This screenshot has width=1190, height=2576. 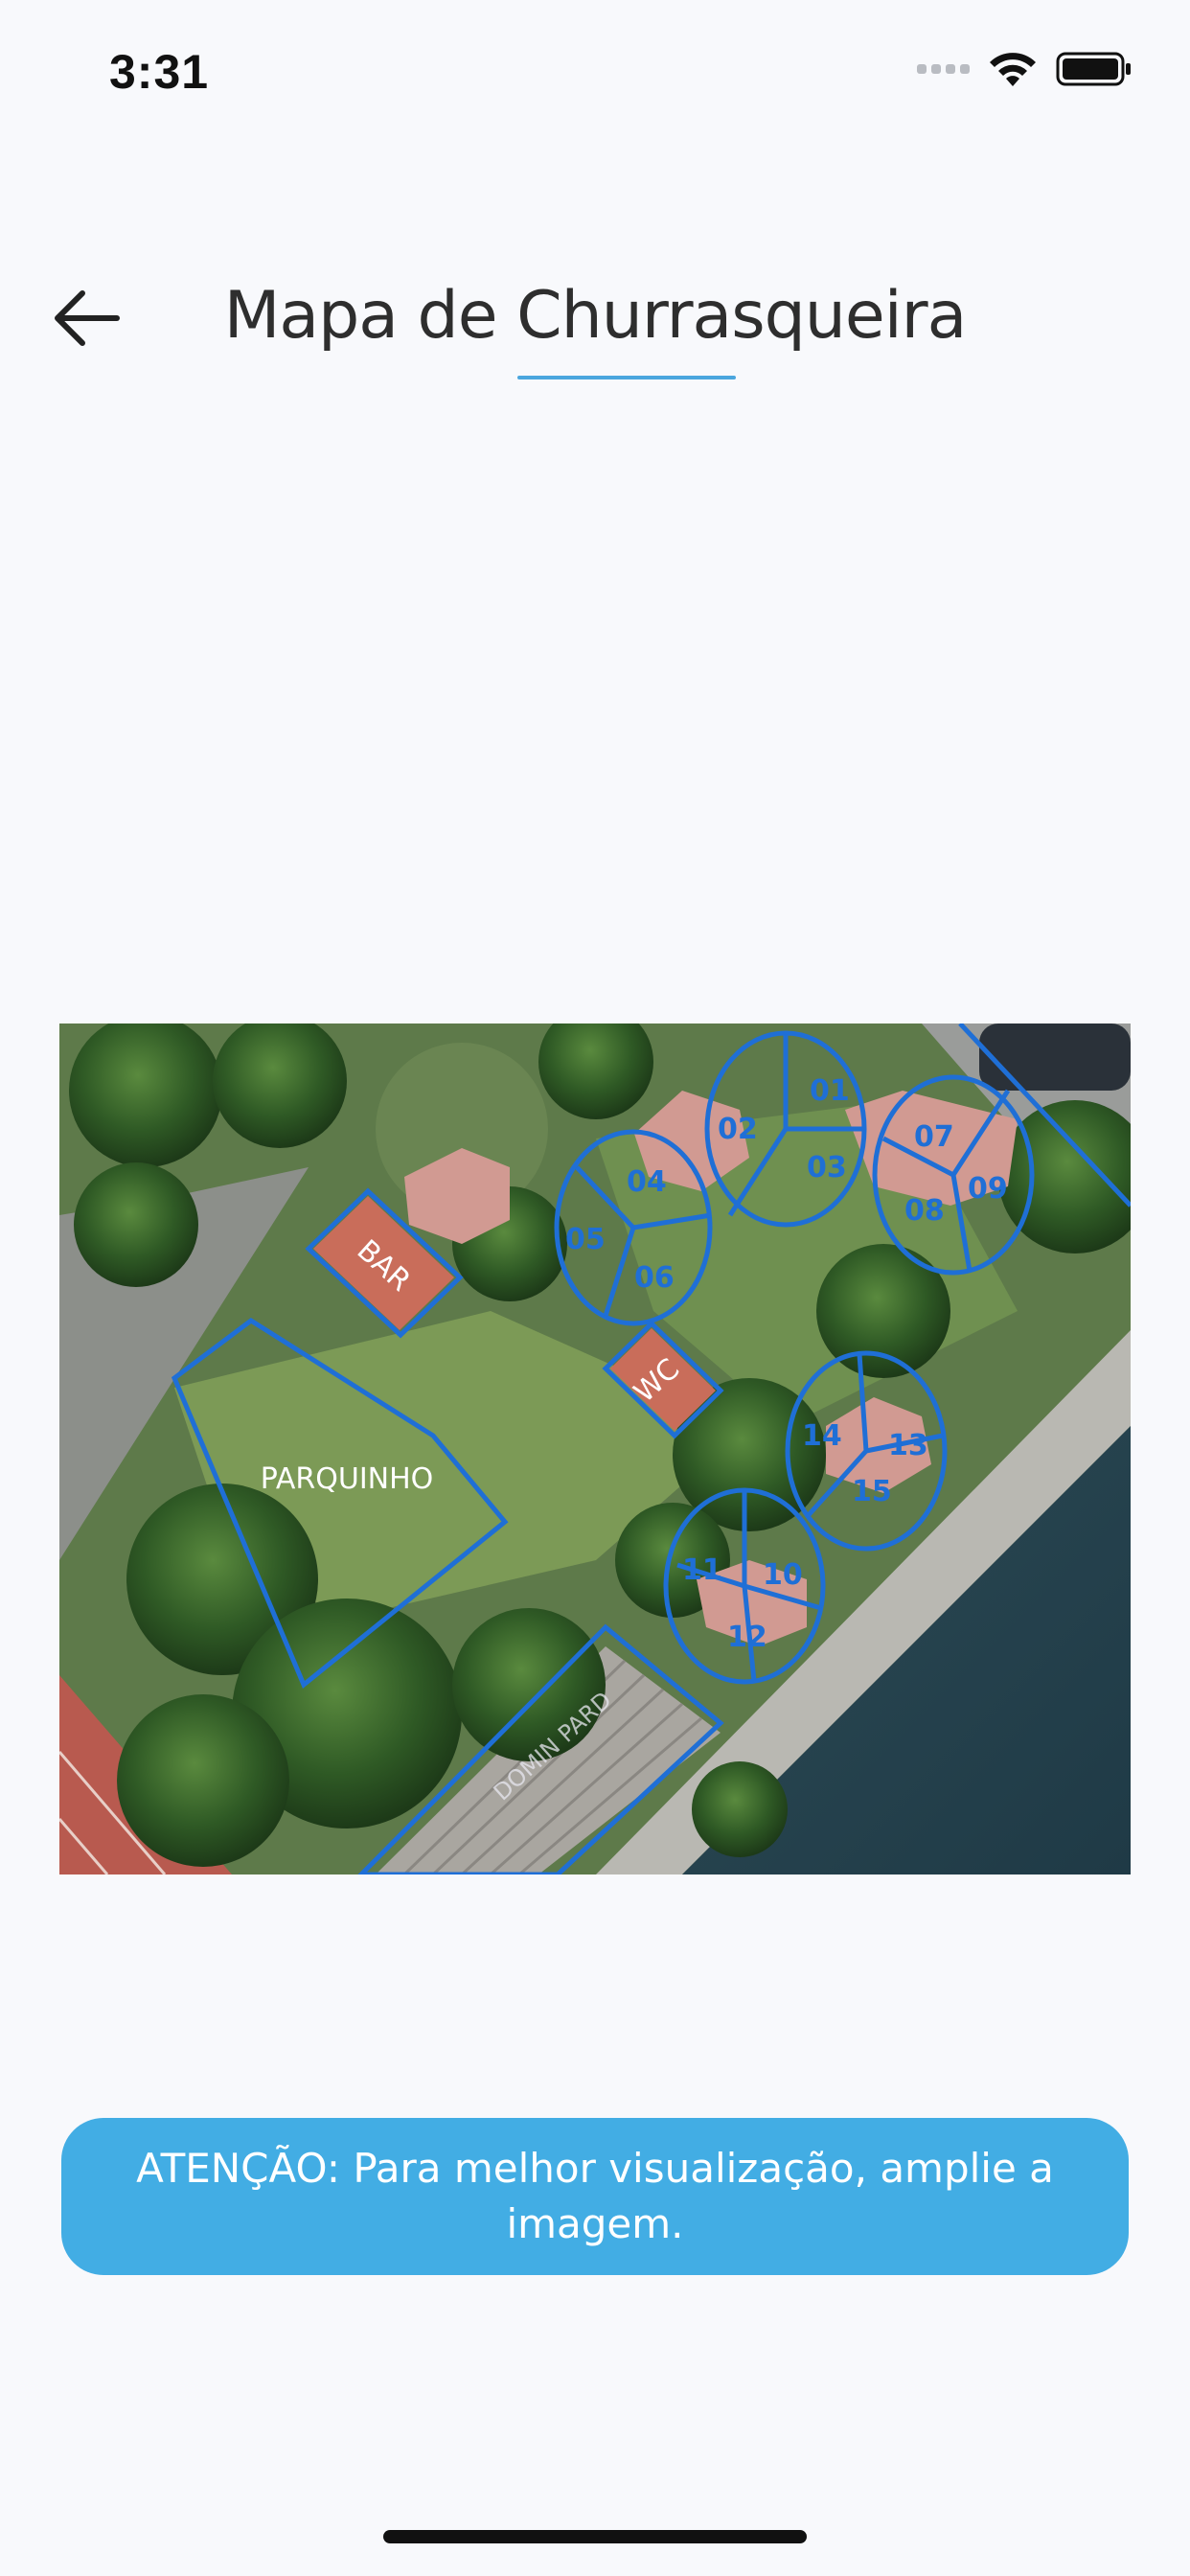 What do you see at coordinates (702, 1570) in the screenshot?
I see `spot-11: 11` at bounding box center [702, 1570].